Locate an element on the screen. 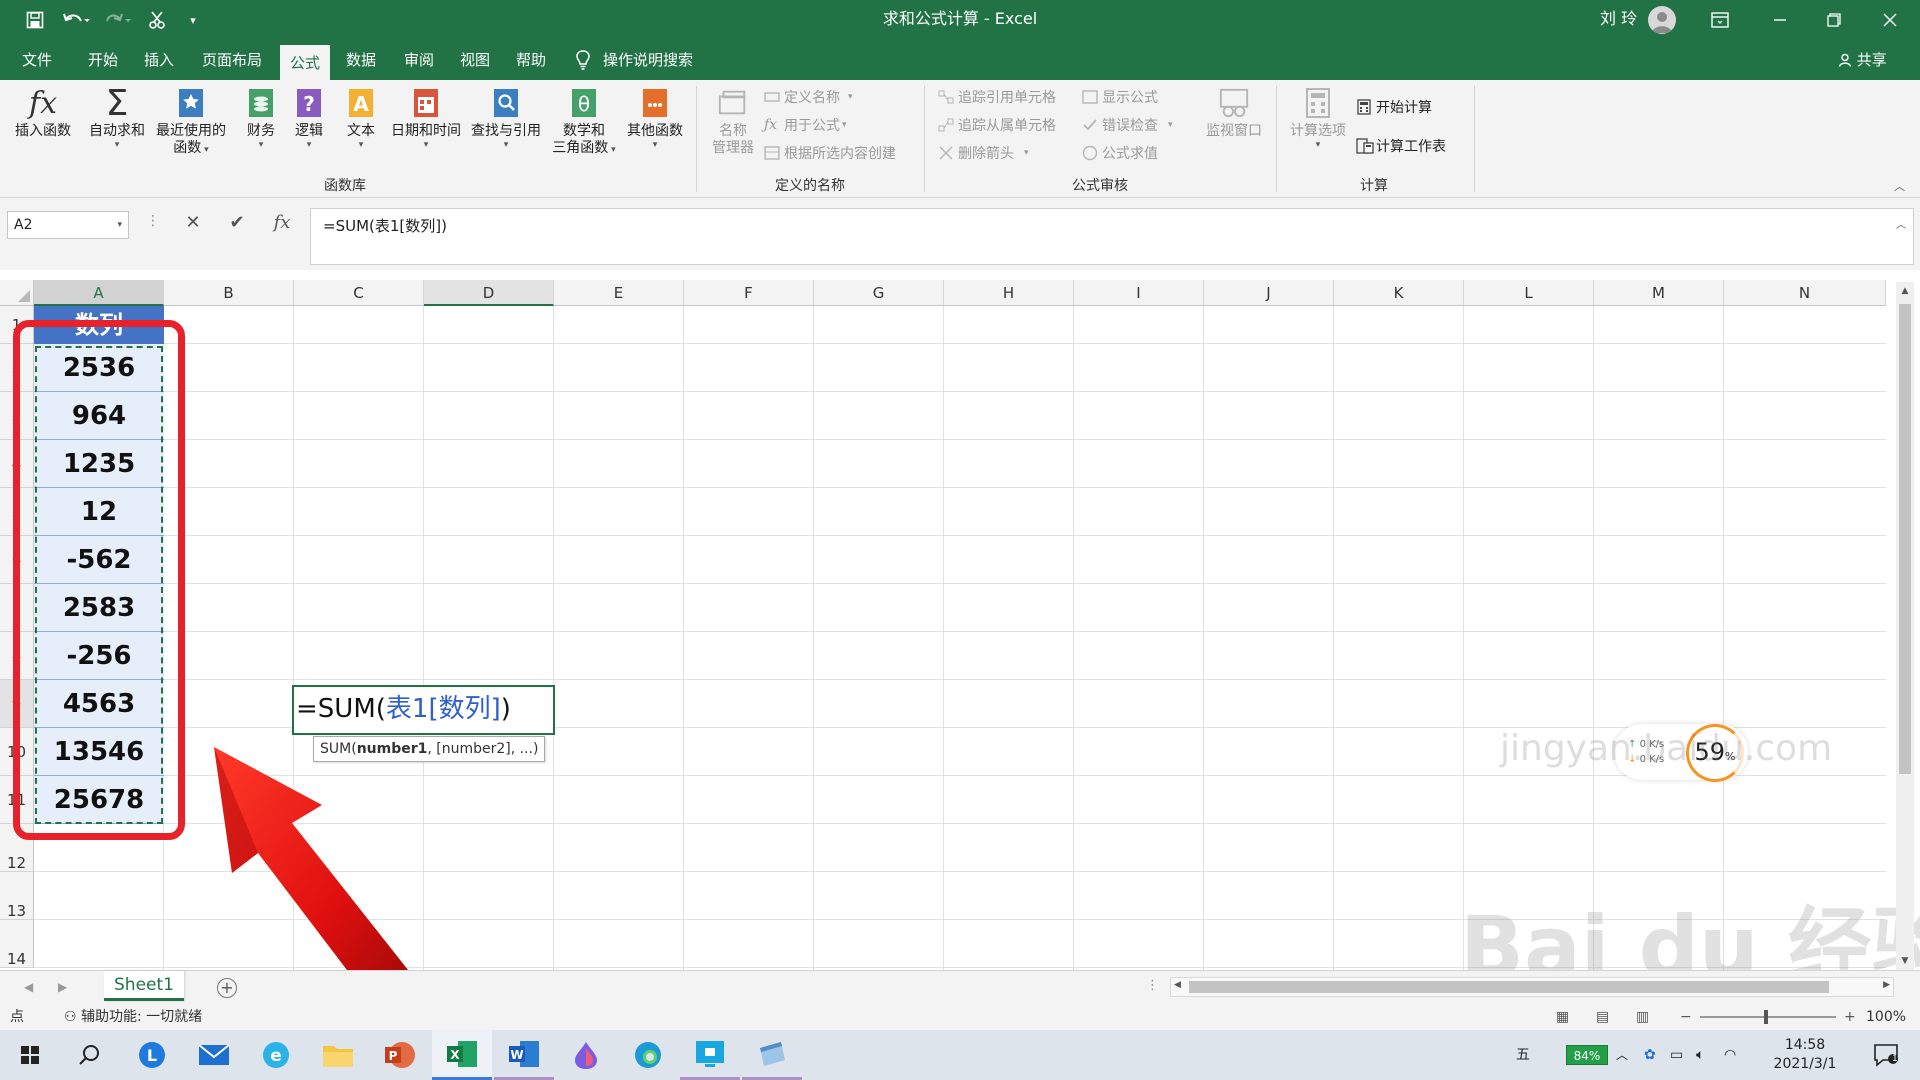 The width and height of the screenshot is (1920, 1080). close-icon is located at coordinates (1890, 20).